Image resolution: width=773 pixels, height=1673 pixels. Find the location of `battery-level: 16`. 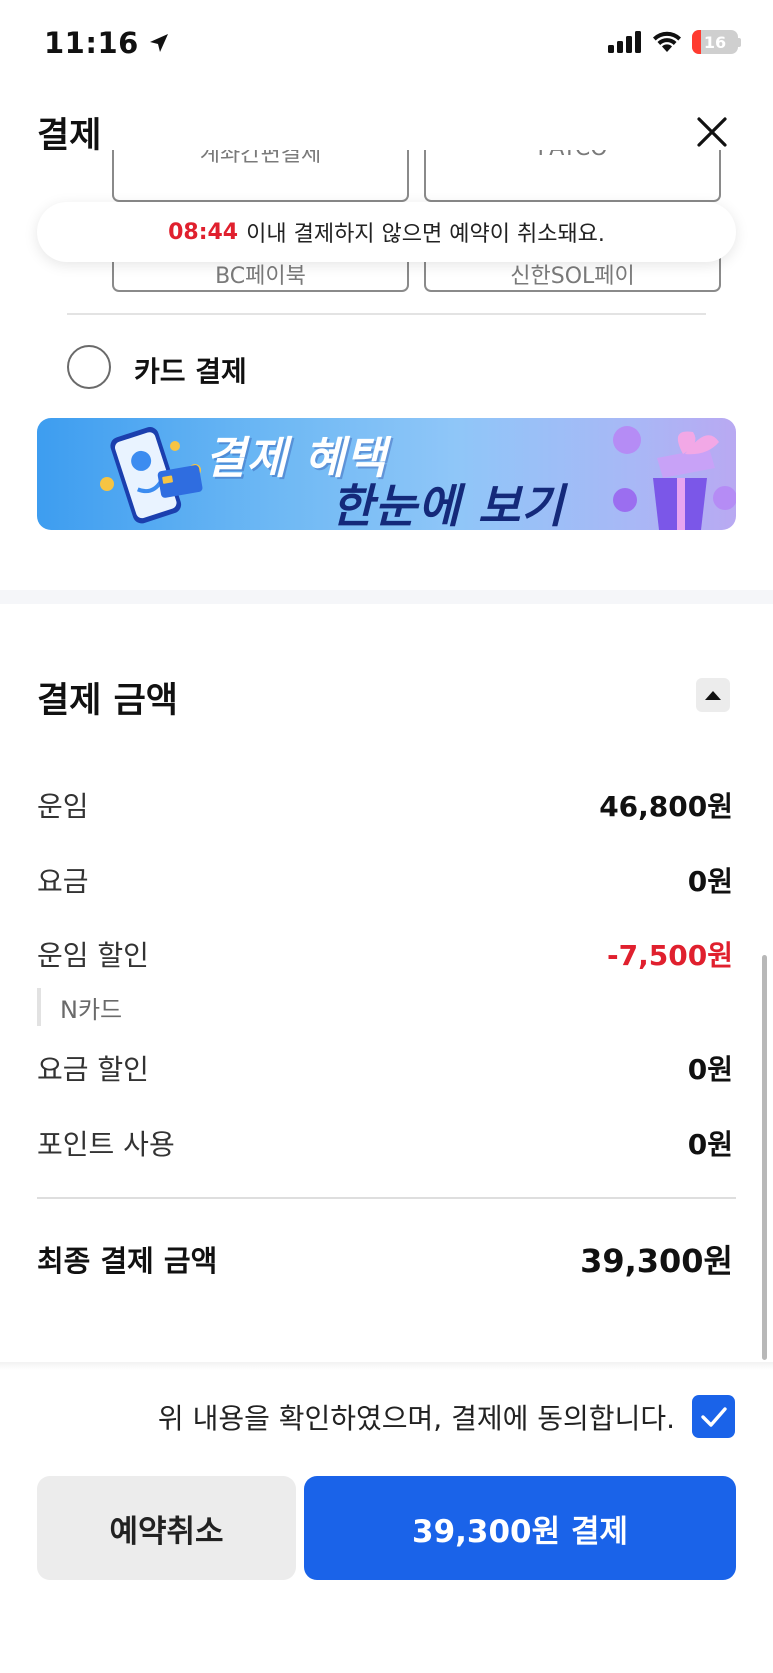

battery-level: 16 is located at coordinates (715, 42).